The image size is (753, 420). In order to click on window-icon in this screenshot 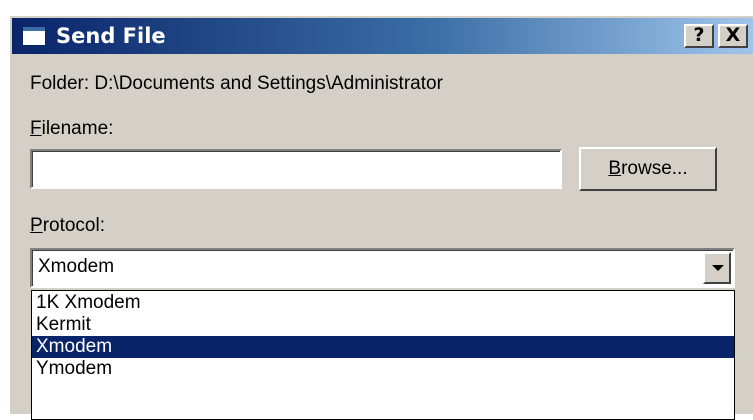, I will do `click(34, 36)`.